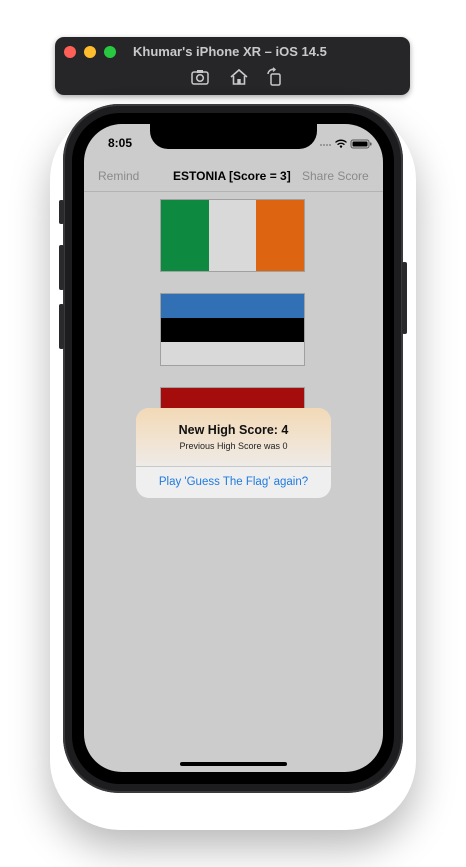  I want to click on wifi-icon, so click(341, 142).